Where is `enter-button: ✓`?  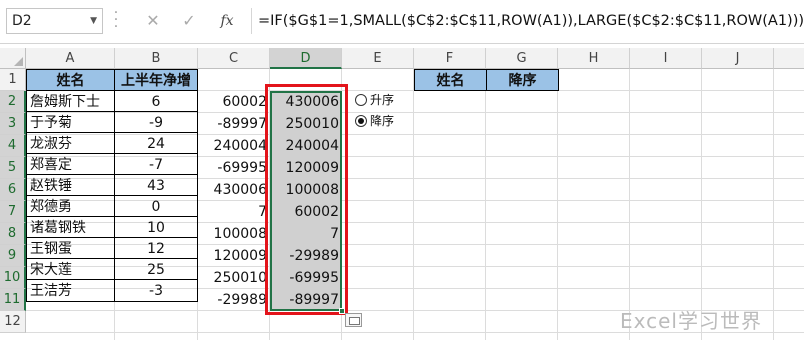
enter-button: ✓ is located at coordinates (189, 21).